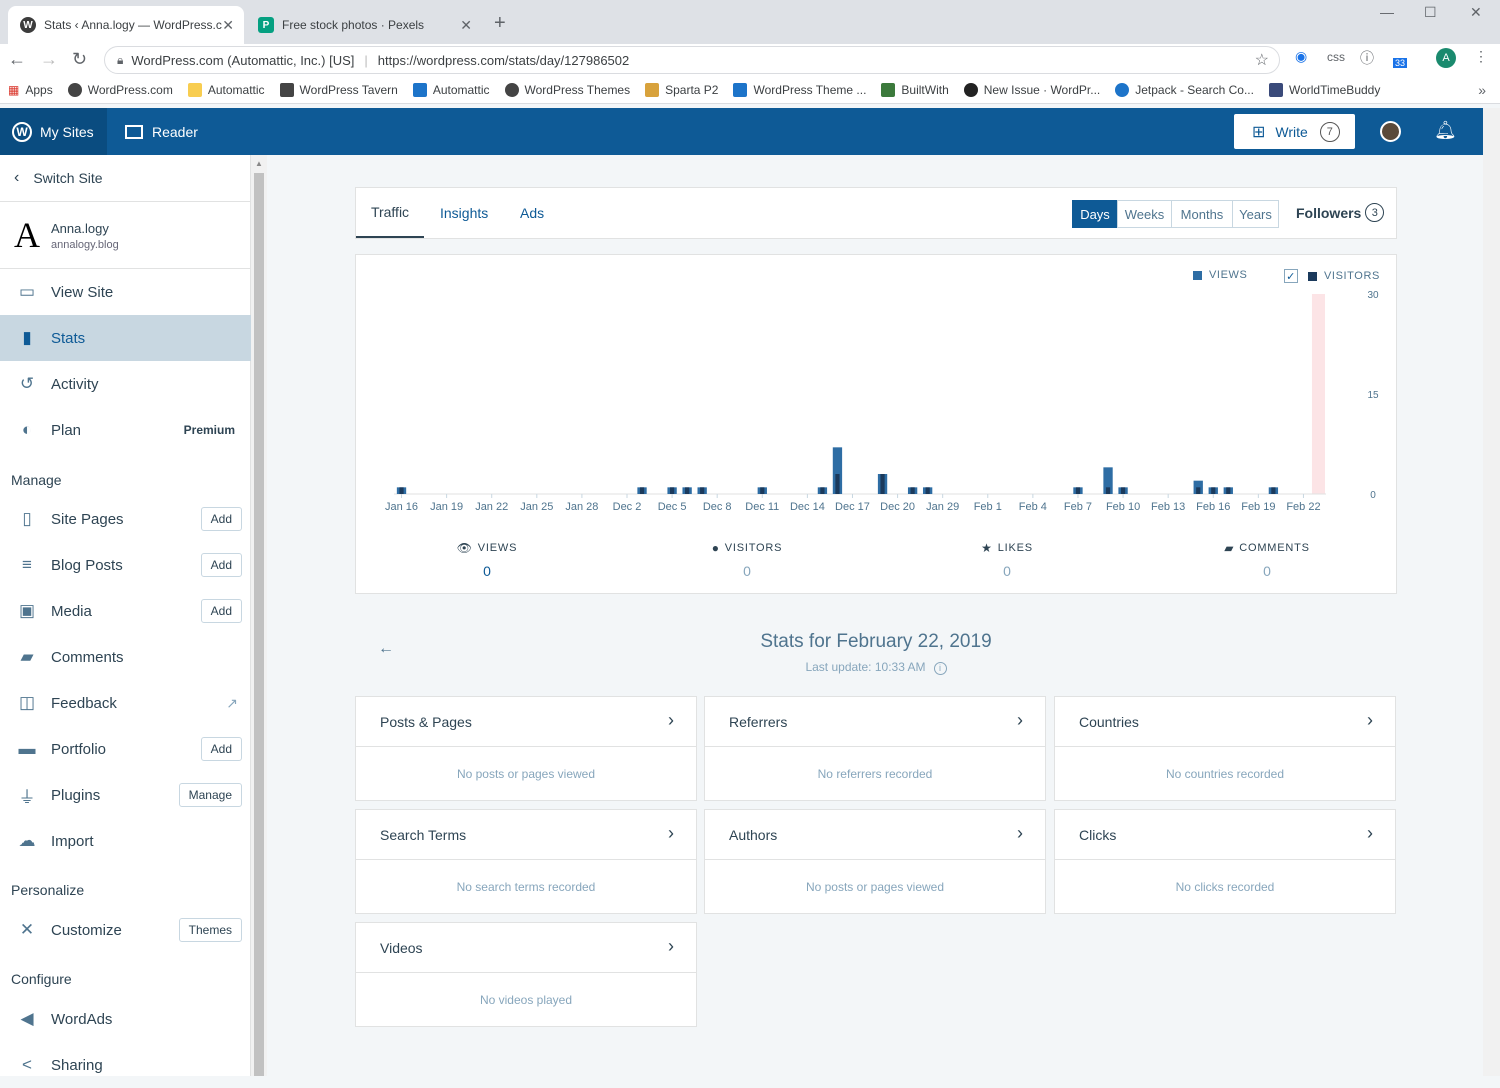 The width and height of the screenshot is (1500, 1088). I want to click on bookmark-automattic: Automattic, so click(451, 89).